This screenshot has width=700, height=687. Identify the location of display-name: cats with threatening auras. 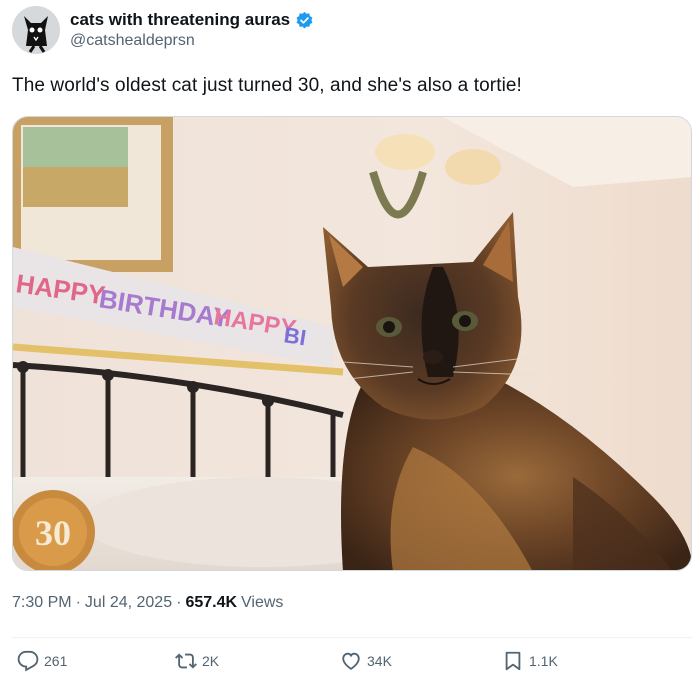
(180, 20).